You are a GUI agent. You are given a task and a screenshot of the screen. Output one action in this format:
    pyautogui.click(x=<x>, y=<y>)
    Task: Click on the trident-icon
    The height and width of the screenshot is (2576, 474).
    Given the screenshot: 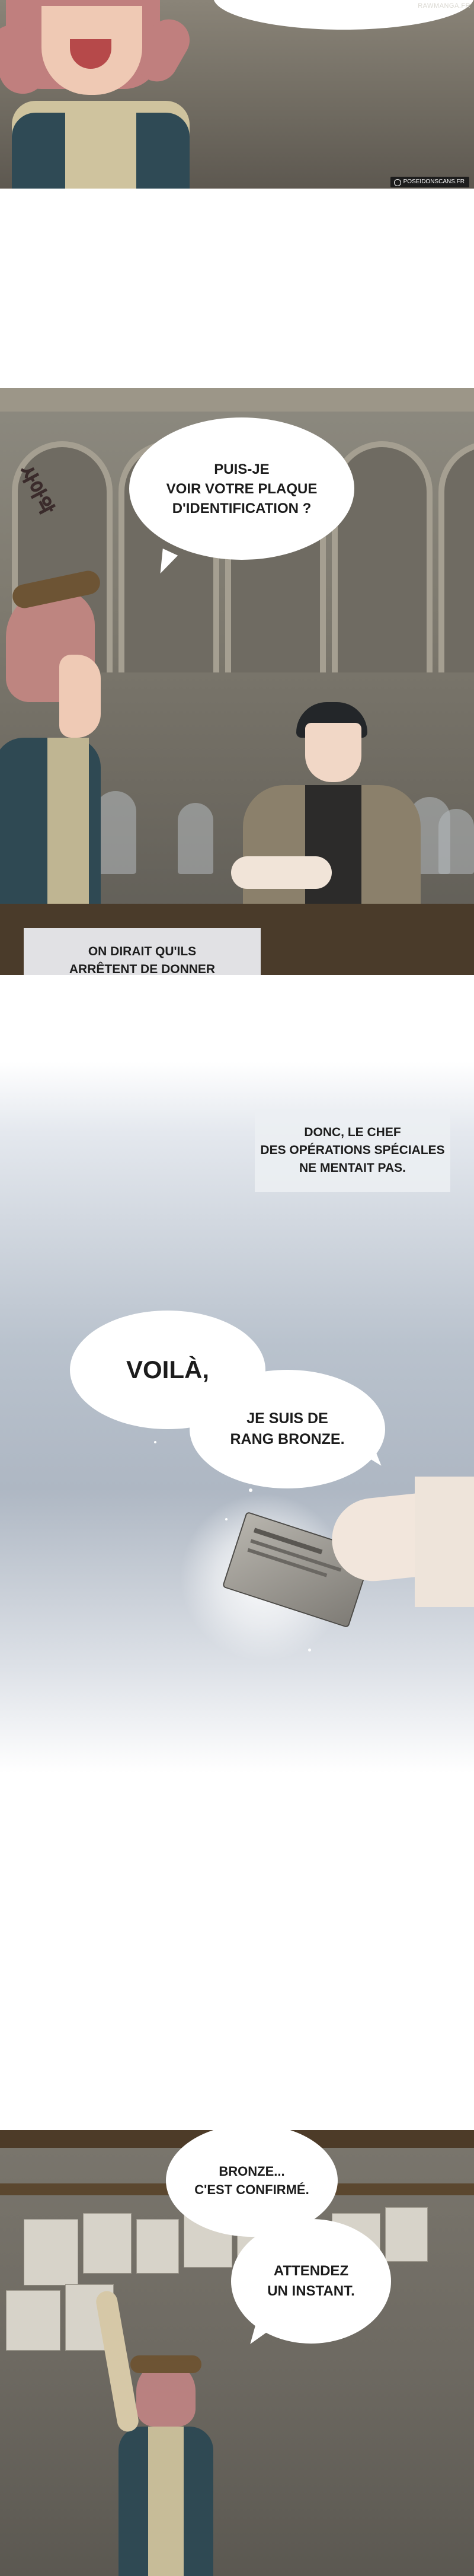 What is the action you would take?
    pyautogui.click(x=397, y=182)
    